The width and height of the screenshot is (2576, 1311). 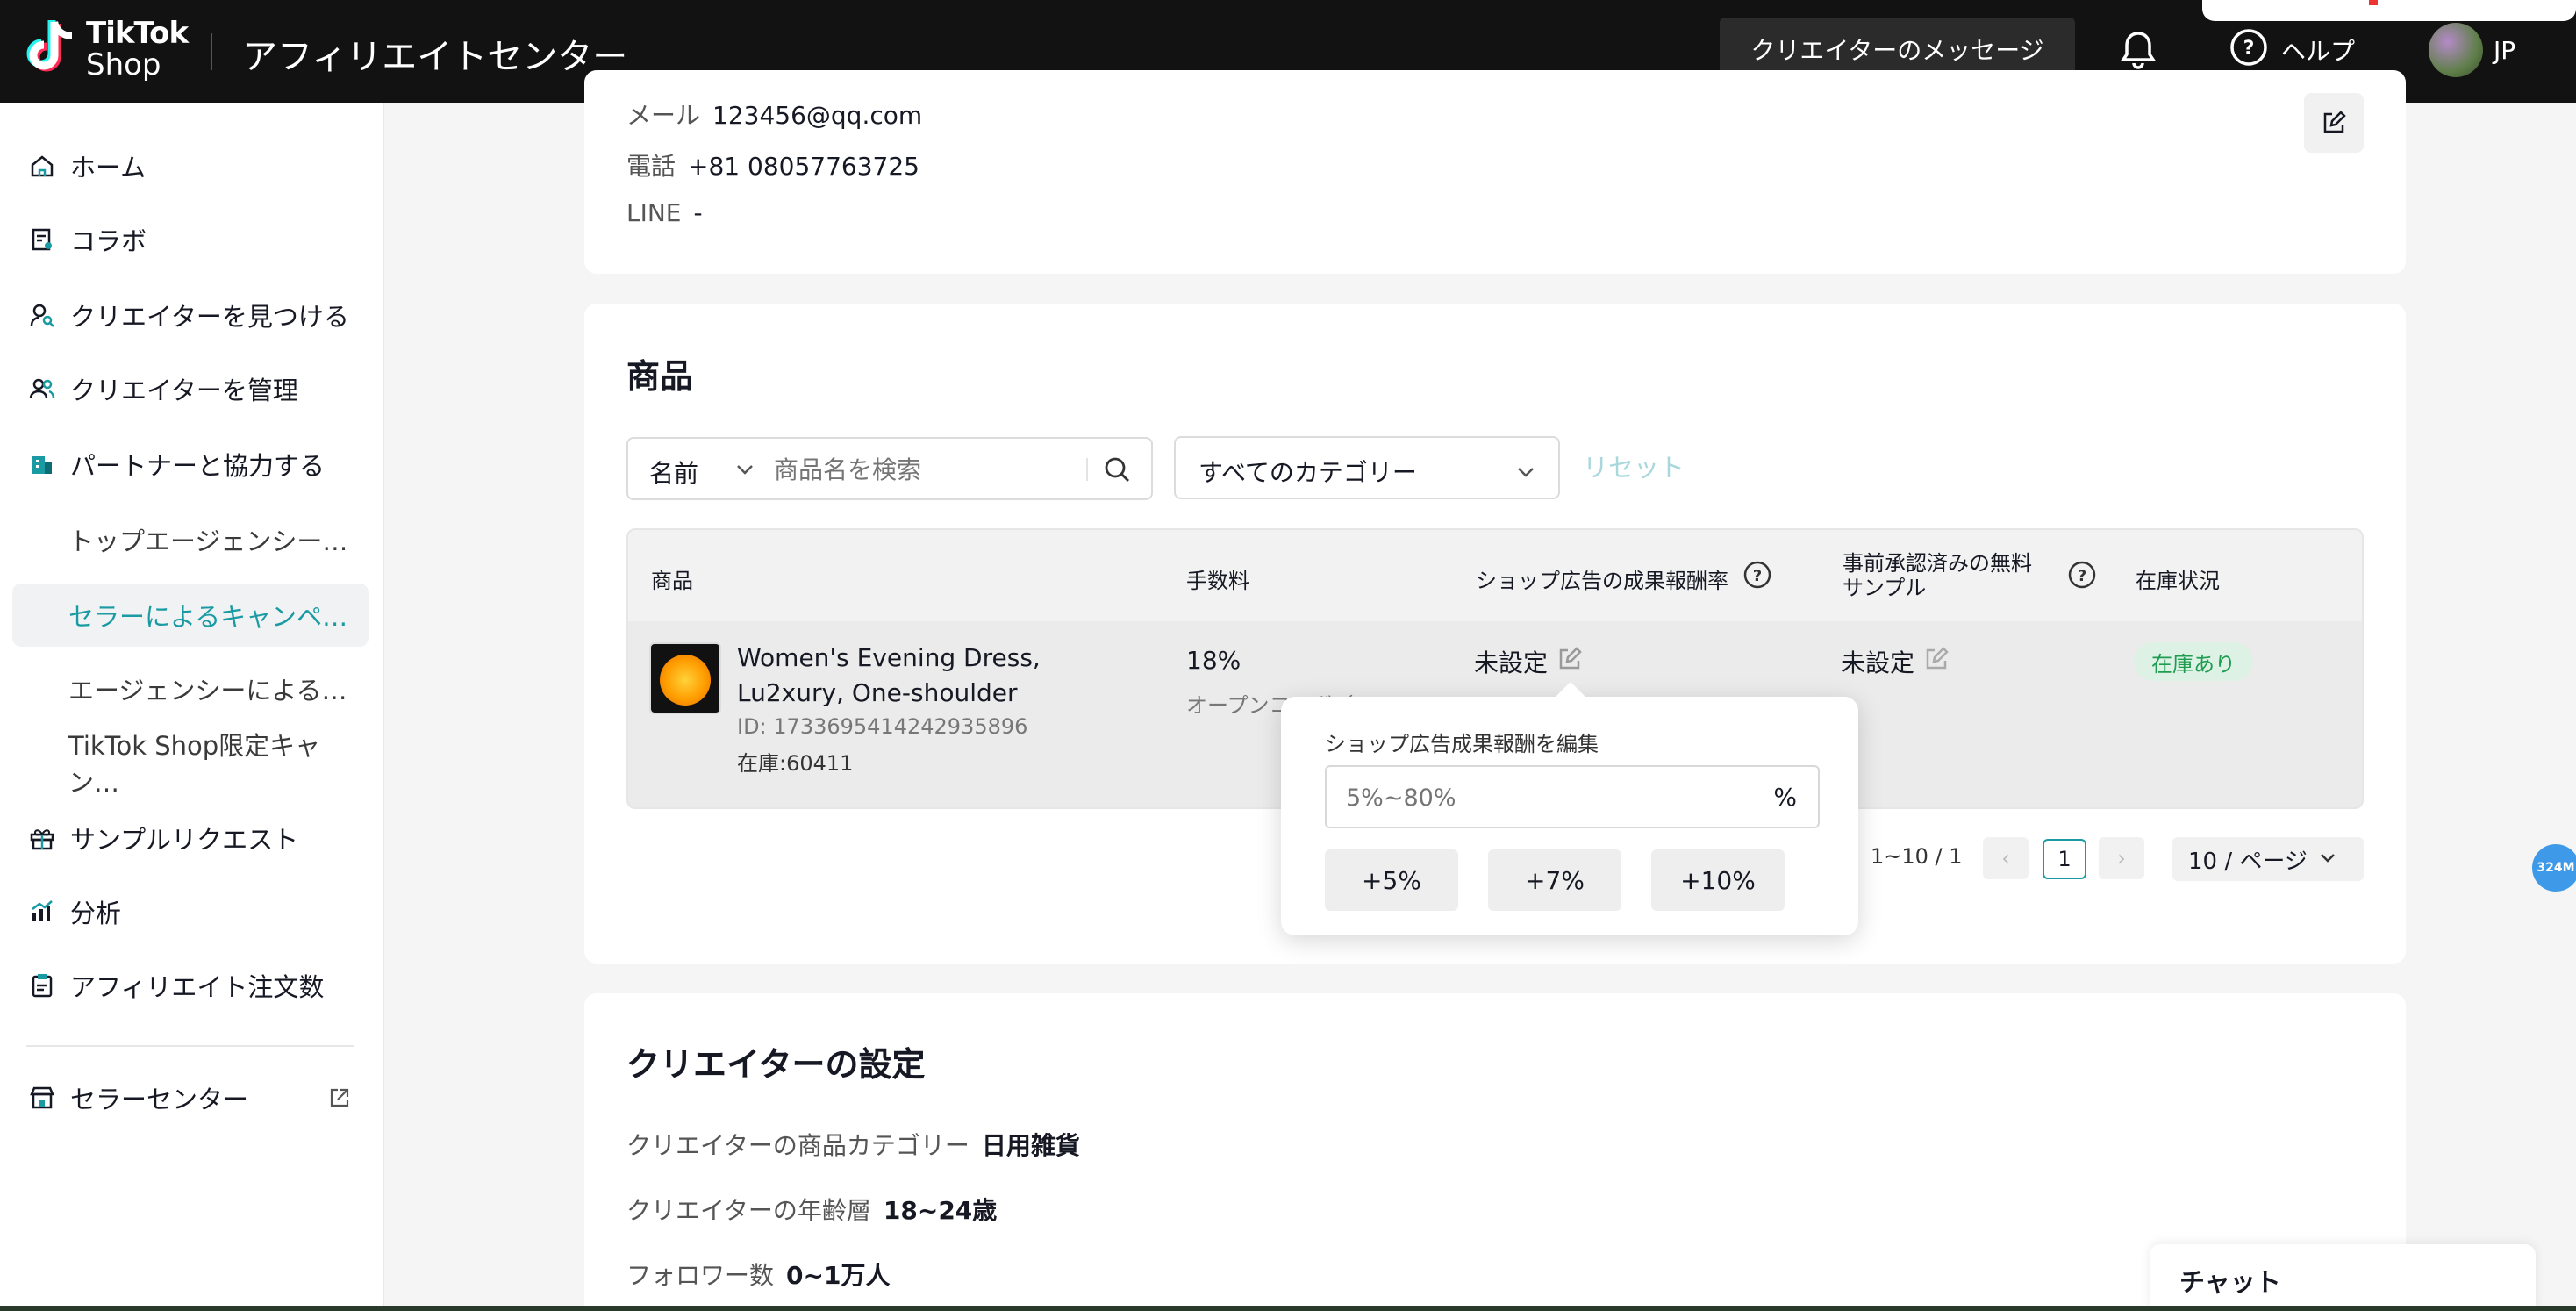 I want to click on column-header-ad-rate: ショップ広告の成果報酬率, so click(x=1602, y=581).